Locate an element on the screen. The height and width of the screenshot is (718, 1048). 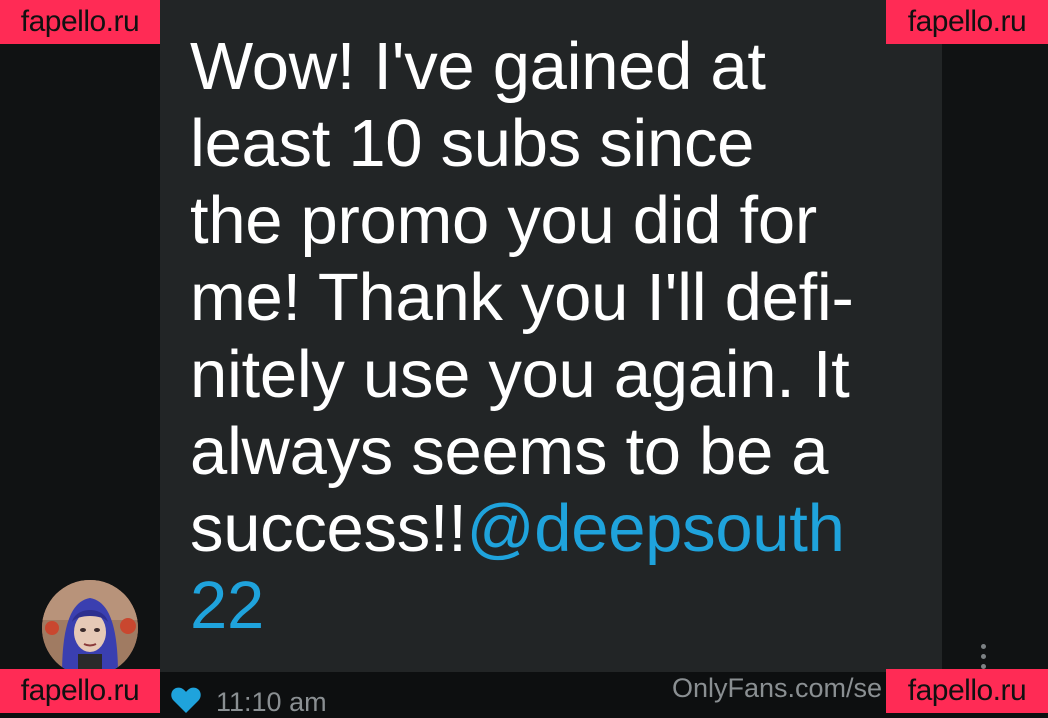
watermark-bottom-left: fapello.ru is located at coordinates (80, 691).